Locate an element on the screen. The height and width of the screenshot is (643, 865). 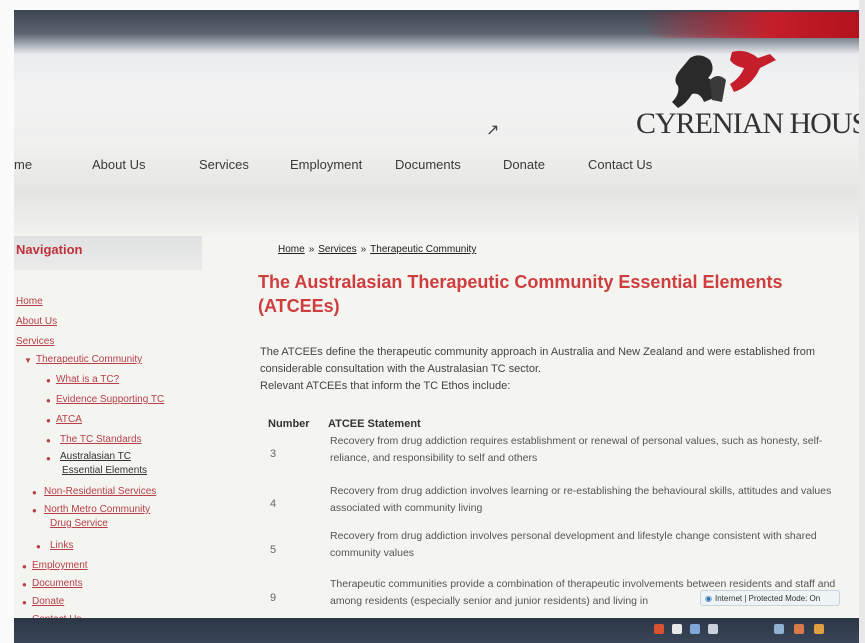
sidebar-link-donate: Donate is located at coordinates (48, 601).